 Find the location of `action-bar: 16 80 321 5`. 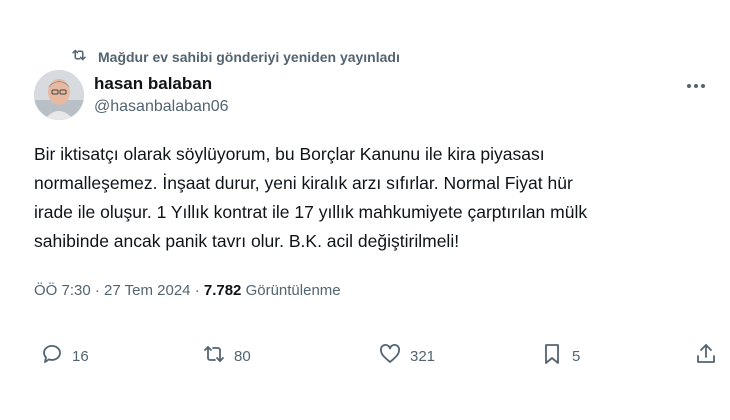

action-bar: 16 80 321 5 is located at coordinates (380, 354).